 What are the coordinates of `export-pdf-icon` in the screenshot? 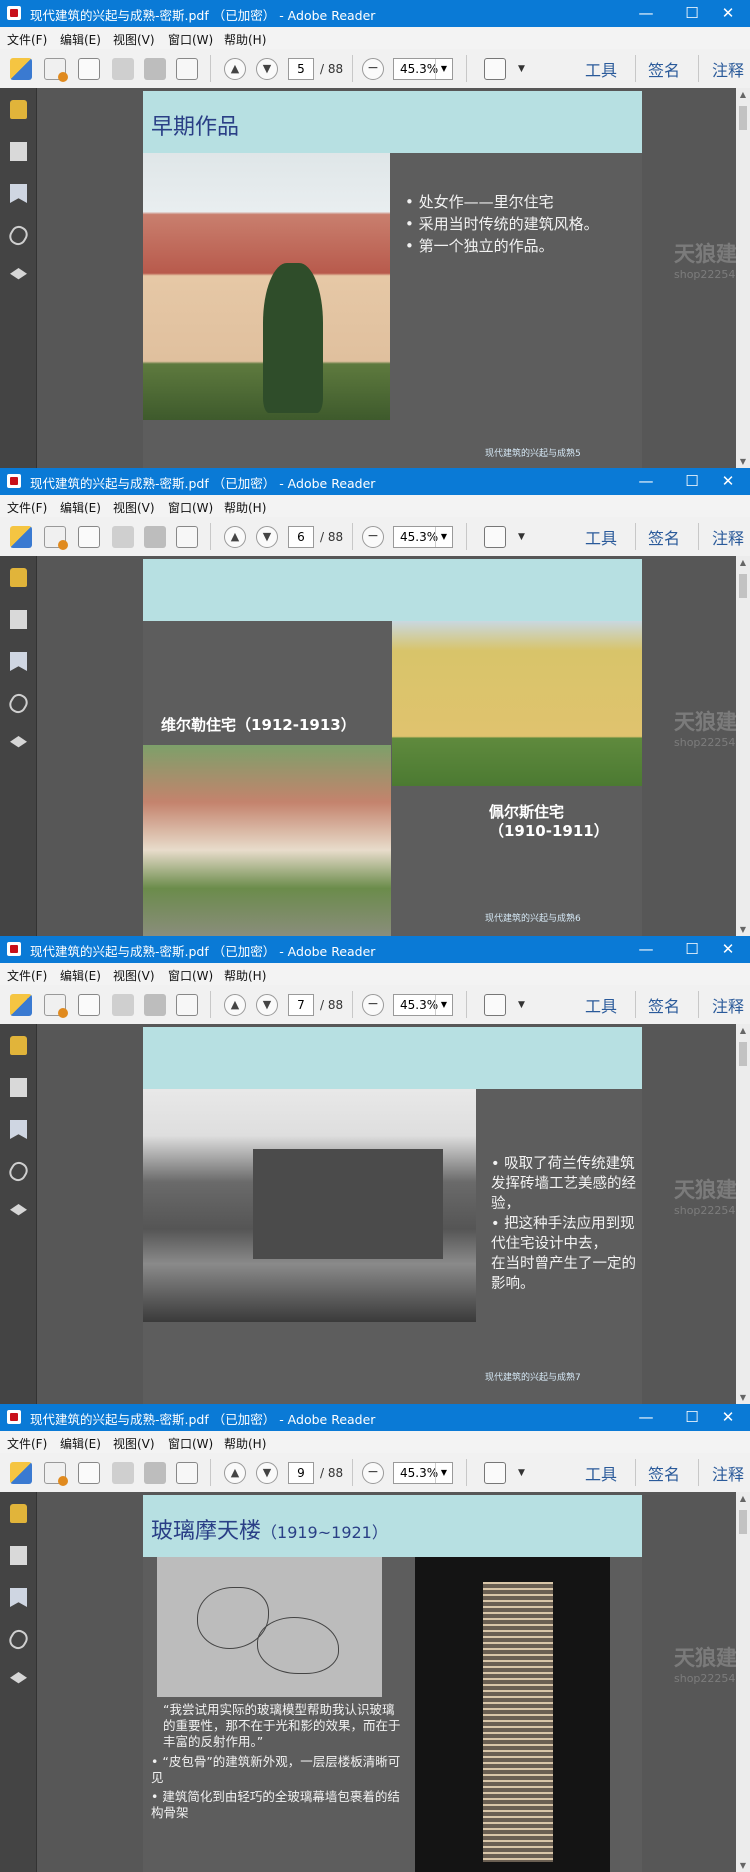 It's located at (56, 538).